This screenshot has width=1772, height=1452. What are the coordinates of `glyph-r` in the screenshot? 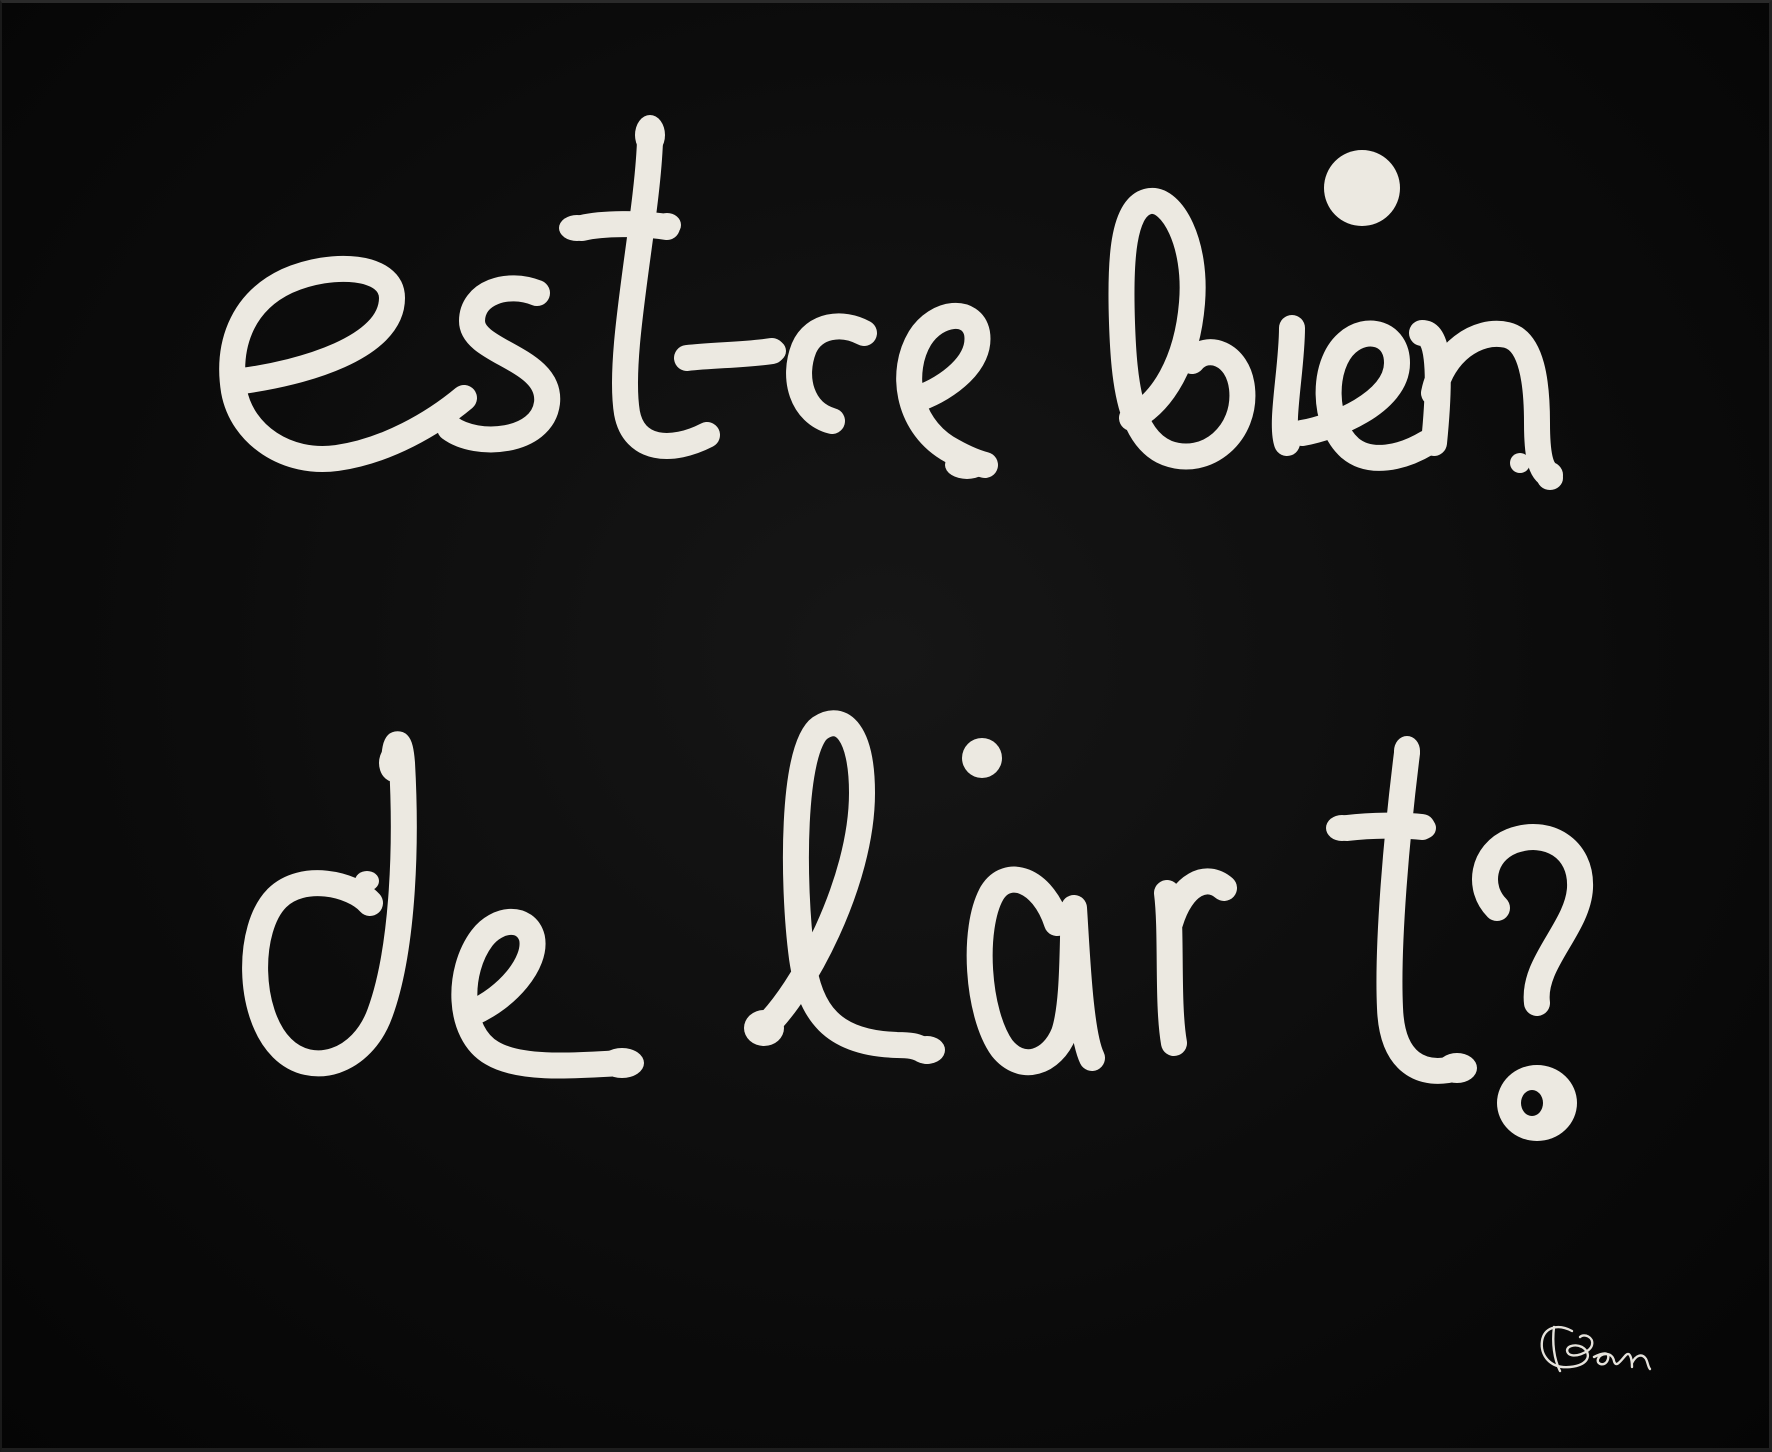 It's located at (1195, 962).